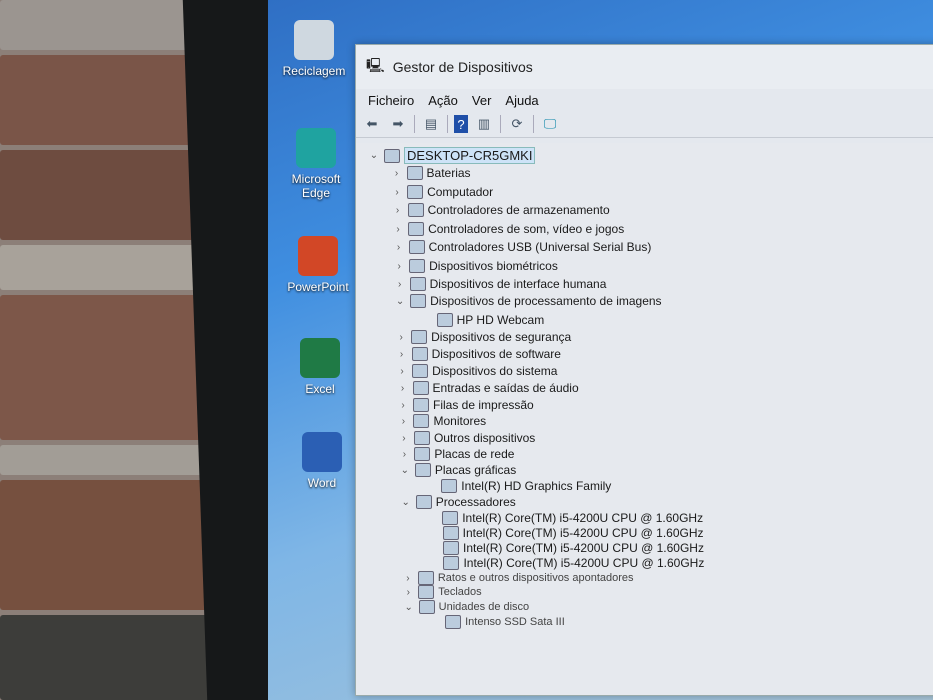 The width and height of the screenshot is (933, 700). I want to click on desktop-icon: Reciclagem, so click(314, 49).